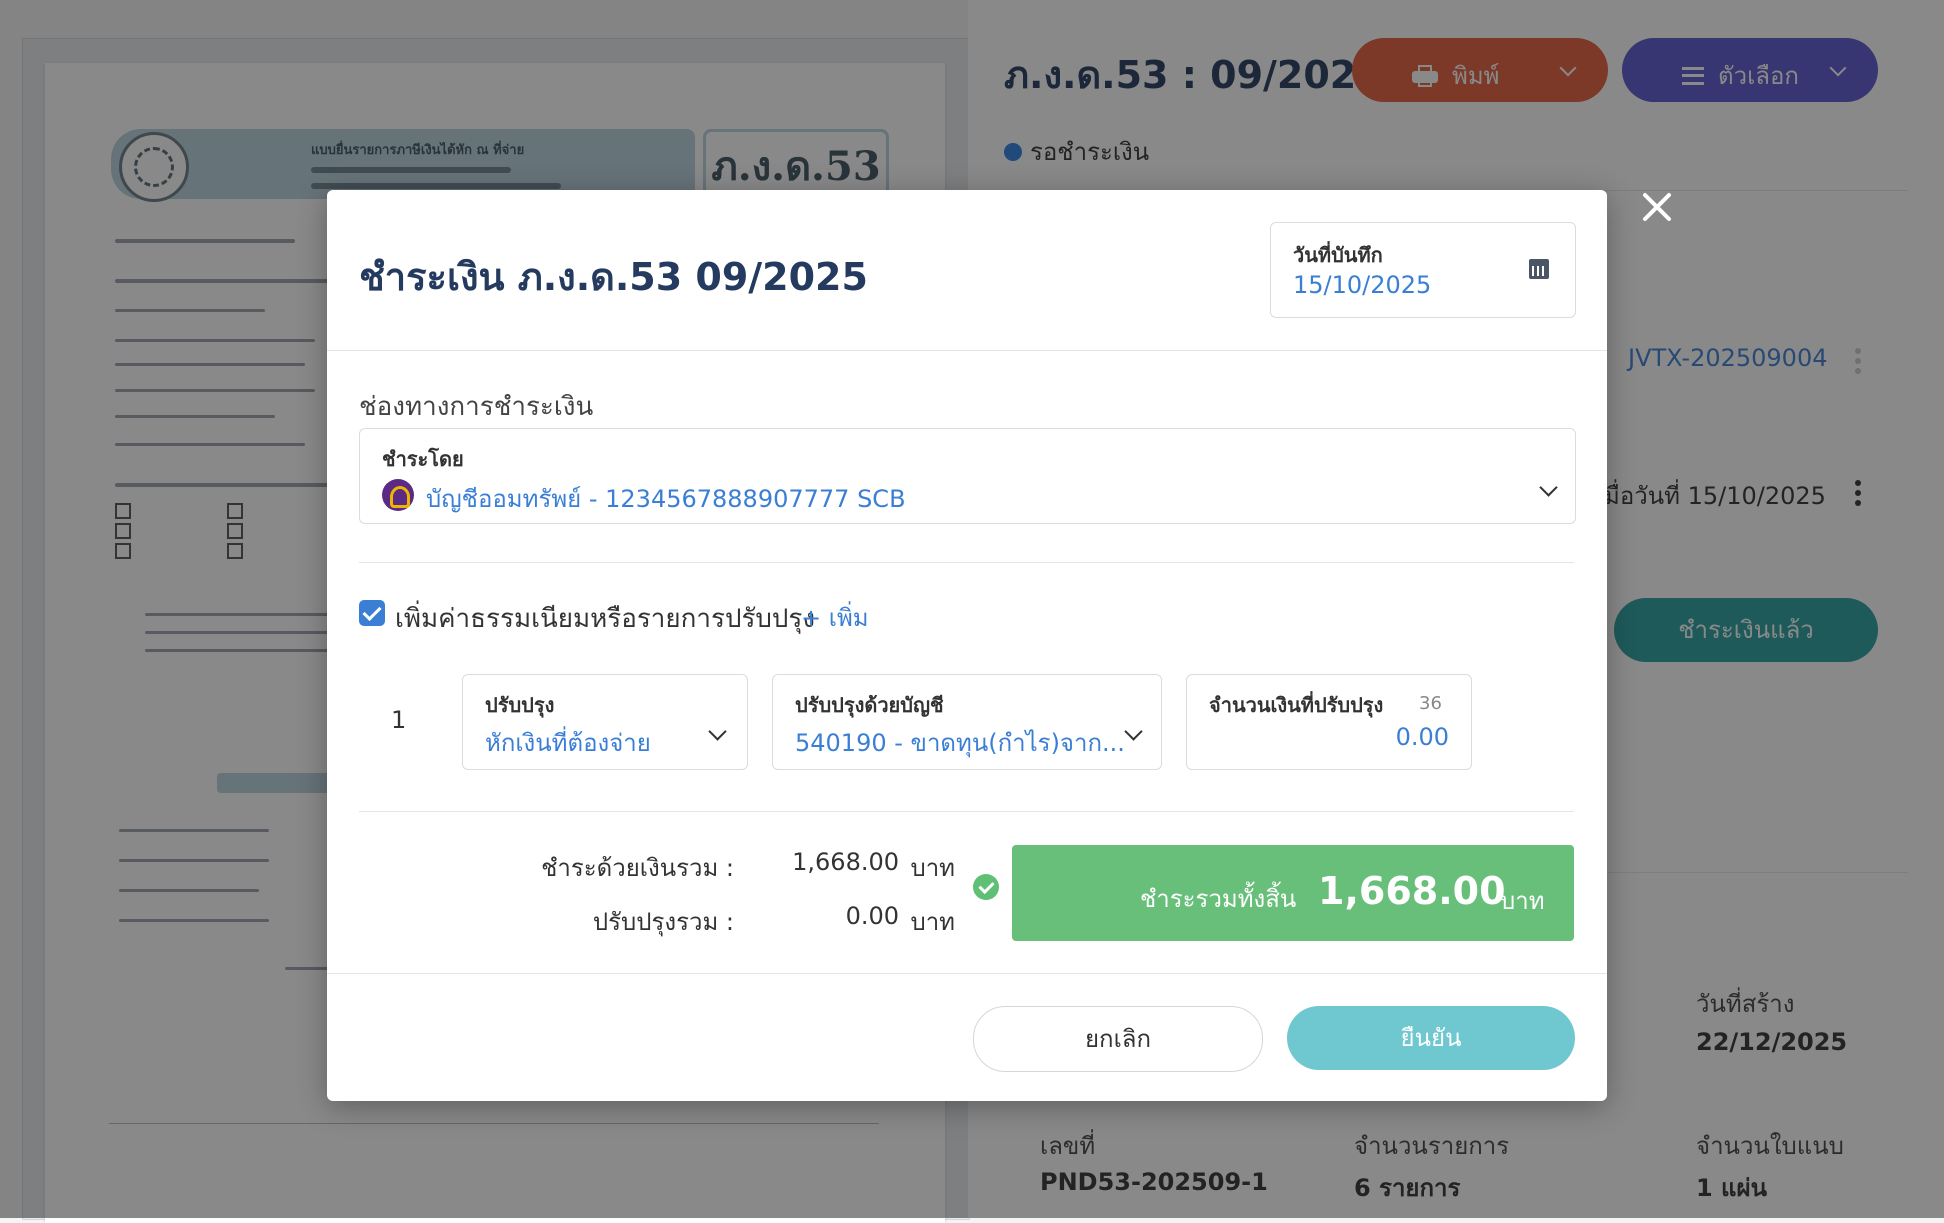 The width and height of the screenshot is (1944, 1223). Describe the element at coordinates (423, 459) in the screenshot. I see `pay-by-label: ชำระโดย` at that location.